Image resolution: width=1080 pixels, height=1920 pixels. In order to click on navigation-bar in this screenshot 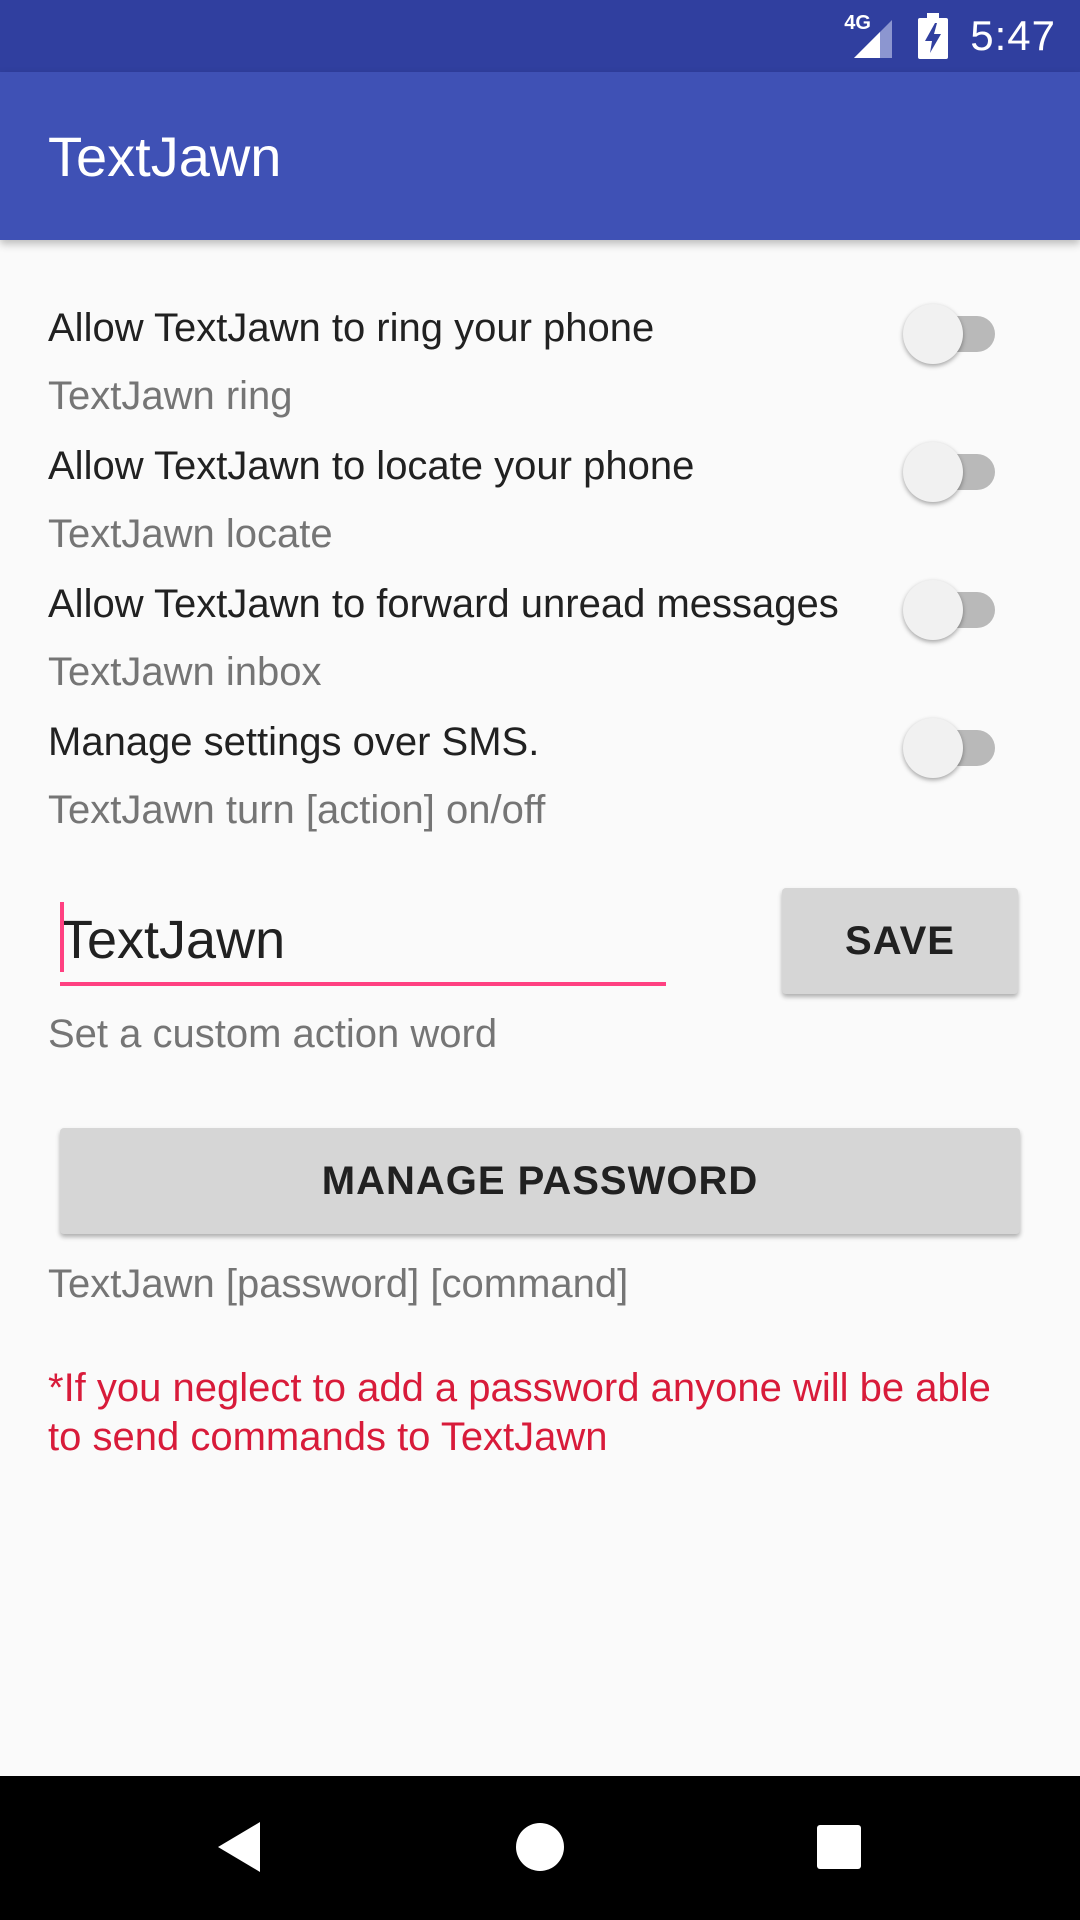, I will do `click(540, 1848)`.